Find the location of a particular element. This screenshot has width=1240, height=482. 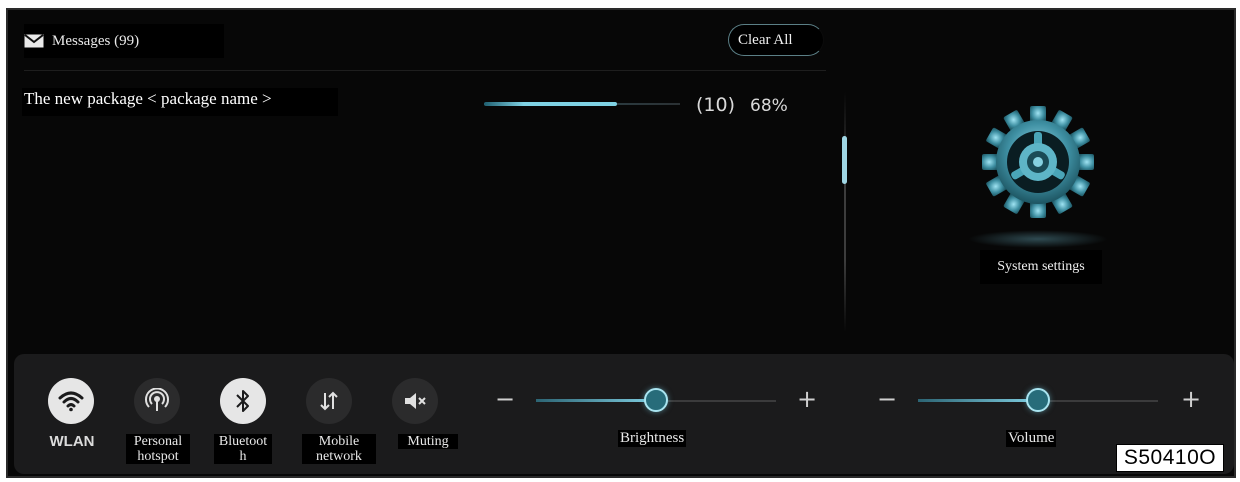

wifi-icon is located at coordinates (71, 401).